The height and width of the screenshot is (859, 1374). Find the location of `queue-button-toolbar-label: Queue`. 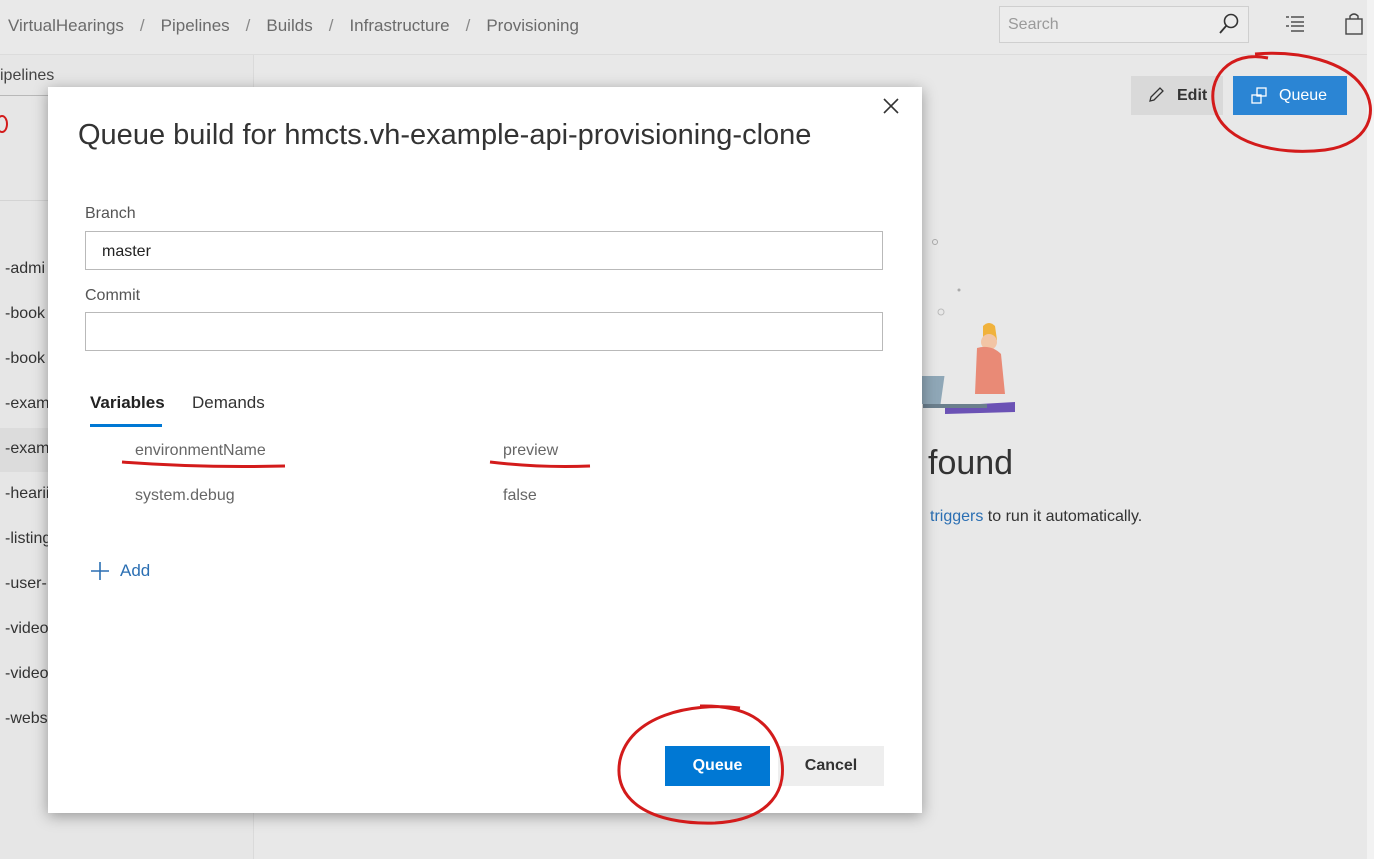

queue-button-toolbar-label: Queue is located at coordinates (1303, 95).